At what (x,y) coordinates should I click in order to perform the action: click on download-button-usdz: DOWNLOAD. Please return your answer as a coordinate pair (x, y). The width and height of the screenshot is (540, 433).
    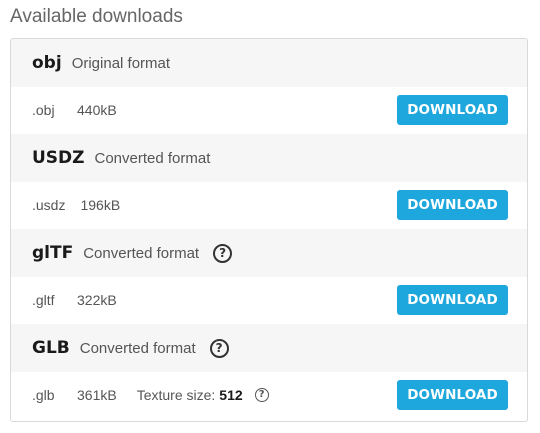
    Looking at the image, I should click on (452, 205).